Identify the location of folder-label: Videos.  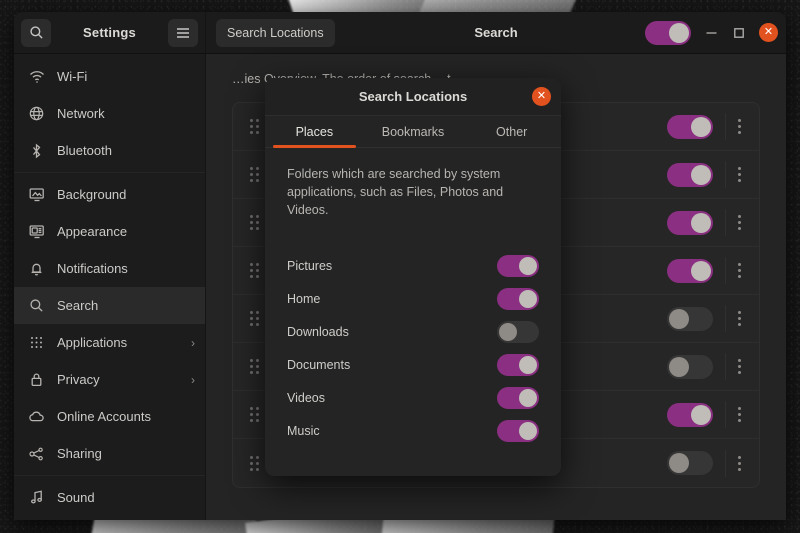
(306, 397).